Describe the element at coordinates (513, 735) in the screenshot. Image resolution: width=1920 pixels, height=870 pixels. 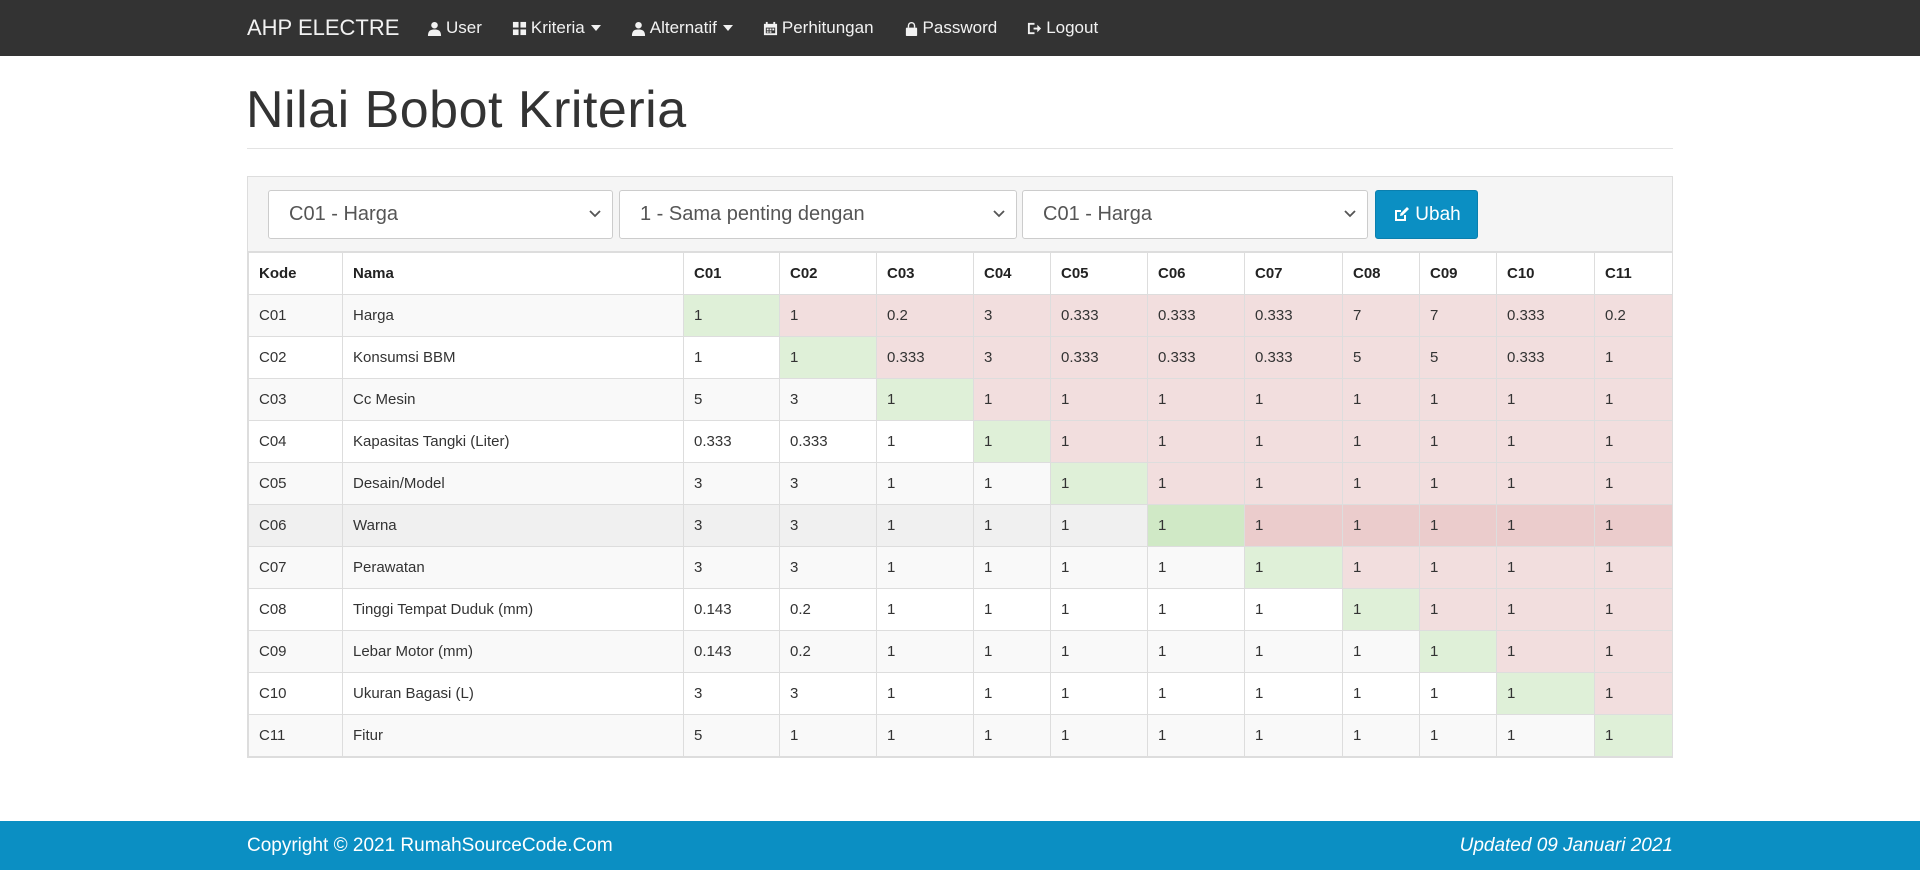
I see `cell-nama: Fitur` at that location.